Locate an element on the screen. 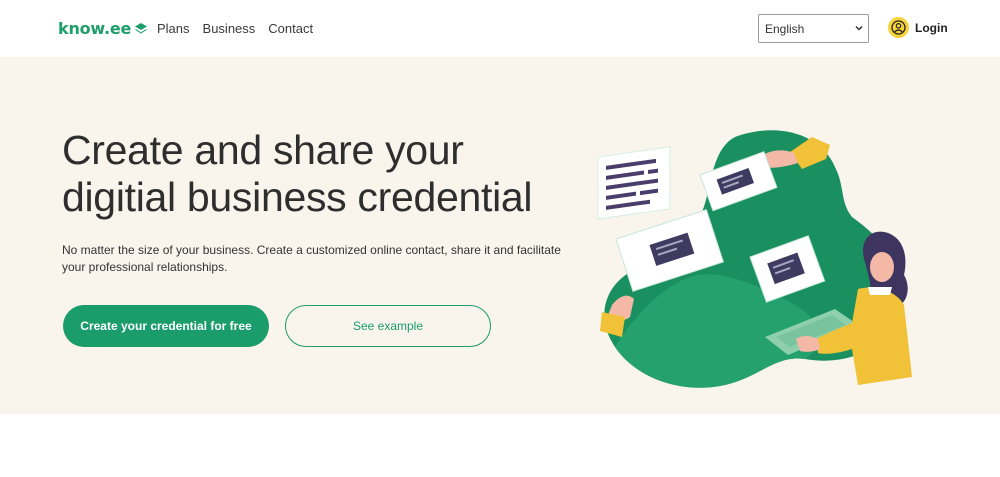 The image size is (1000, 477). hero-title-line-1: Create and share your is located at coordinates (263, 150).